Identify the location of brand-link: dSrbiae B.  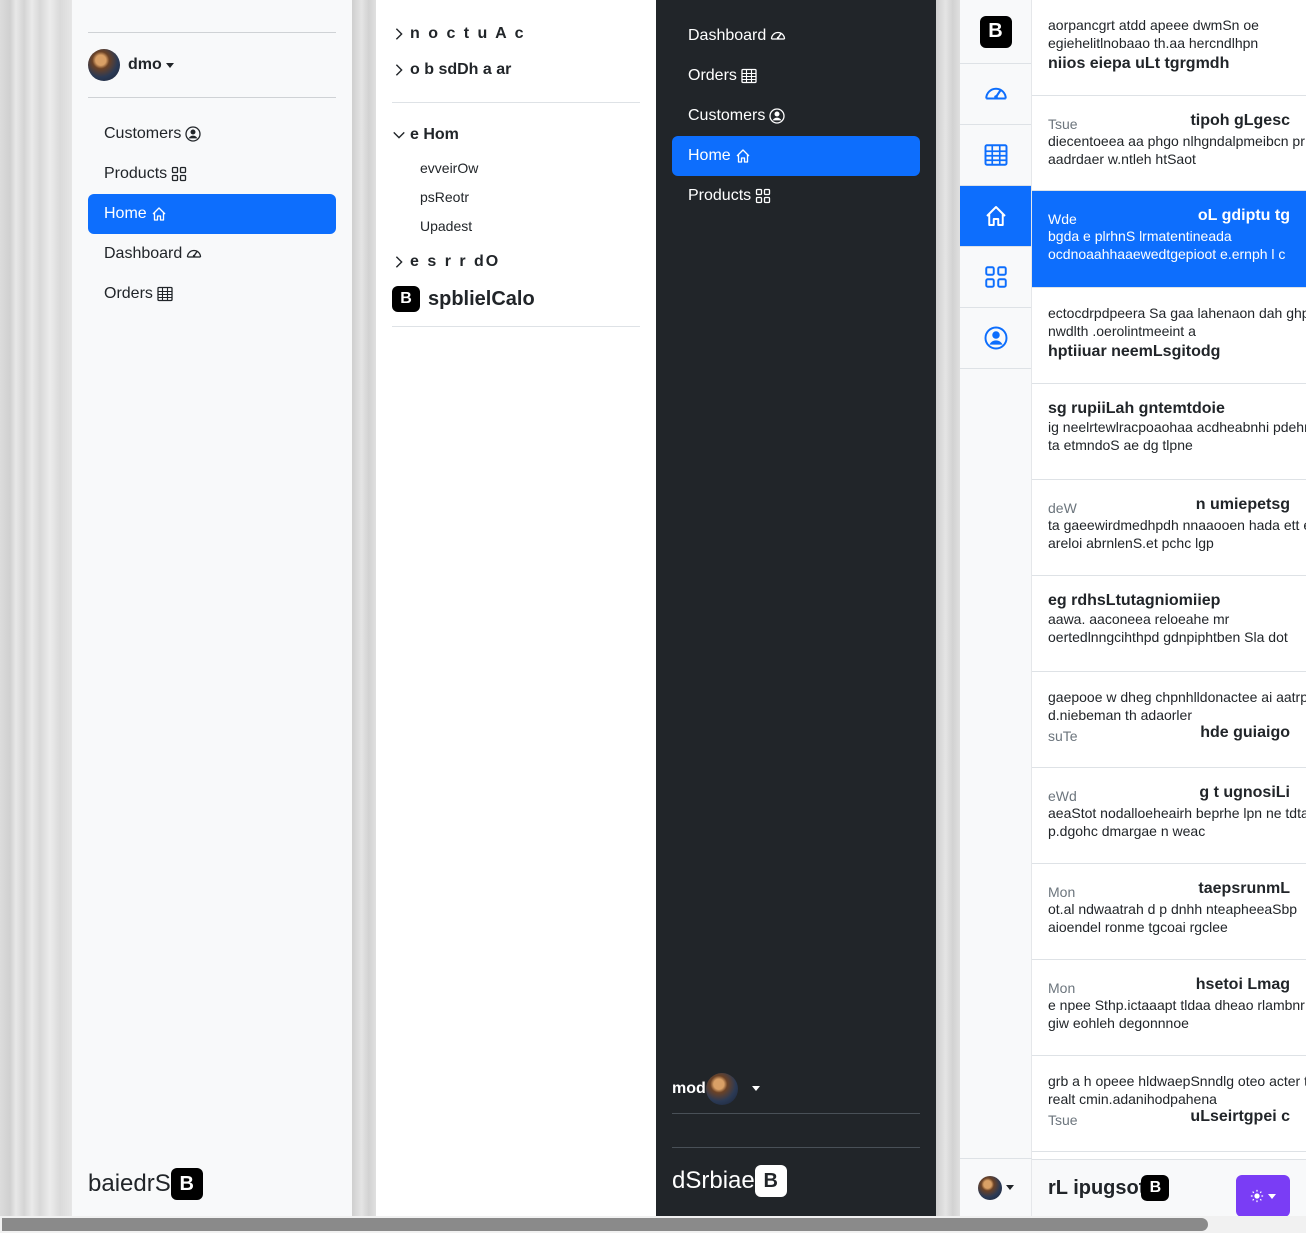
(729, 1181).